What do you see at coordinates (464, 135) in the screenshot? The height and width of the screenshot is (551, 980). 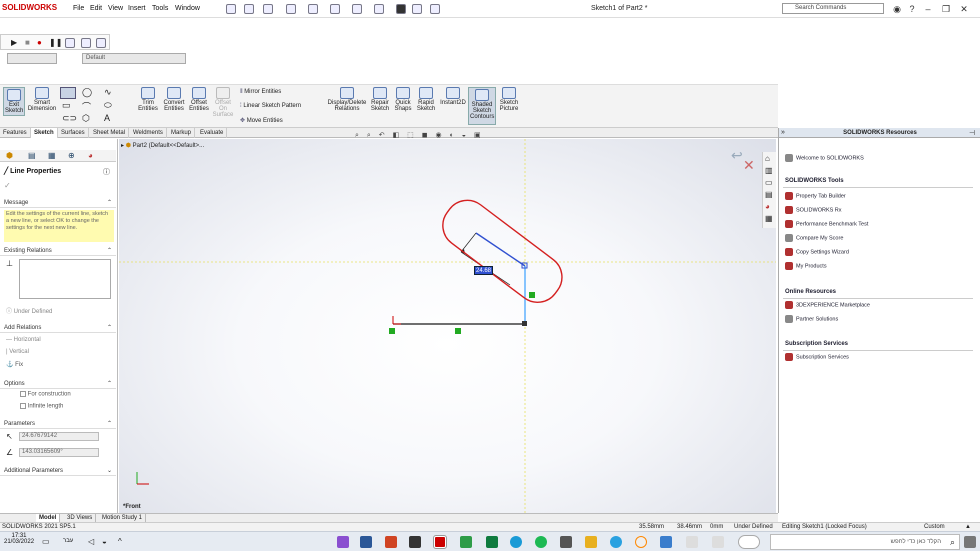 I see `scene-icon: ◒` at bounding box center [464, 135].